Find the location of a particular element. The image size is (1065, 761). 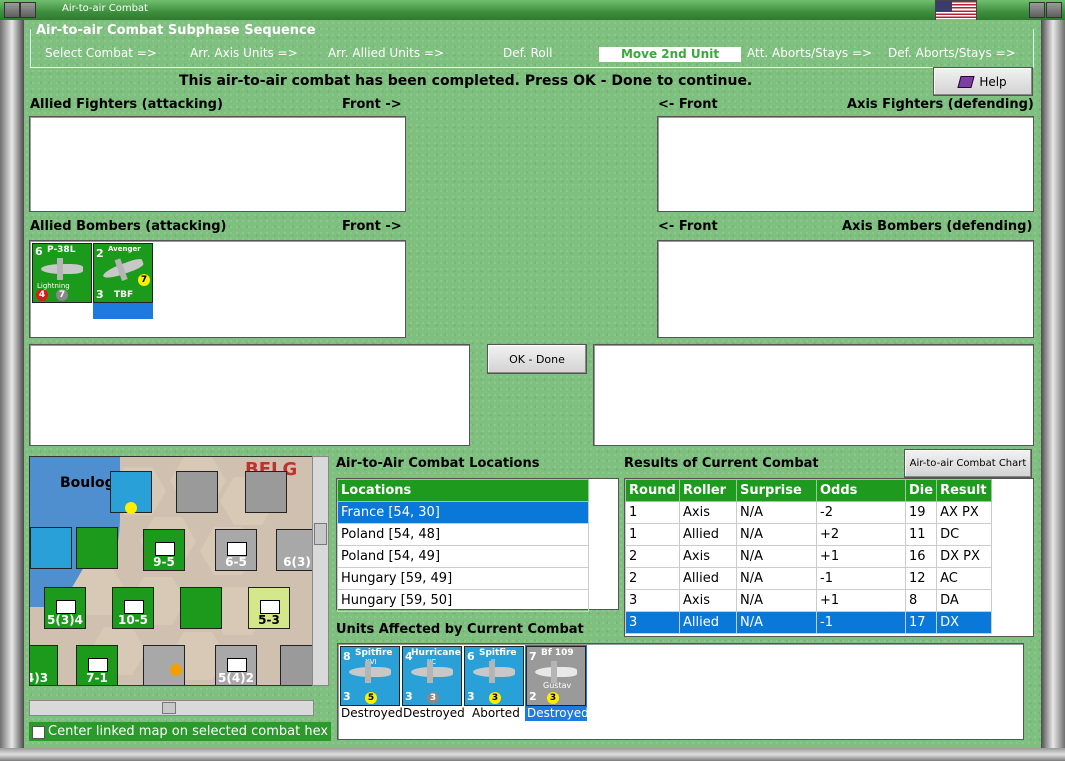

axis-bombers-box is located at coordinates (845, 289).